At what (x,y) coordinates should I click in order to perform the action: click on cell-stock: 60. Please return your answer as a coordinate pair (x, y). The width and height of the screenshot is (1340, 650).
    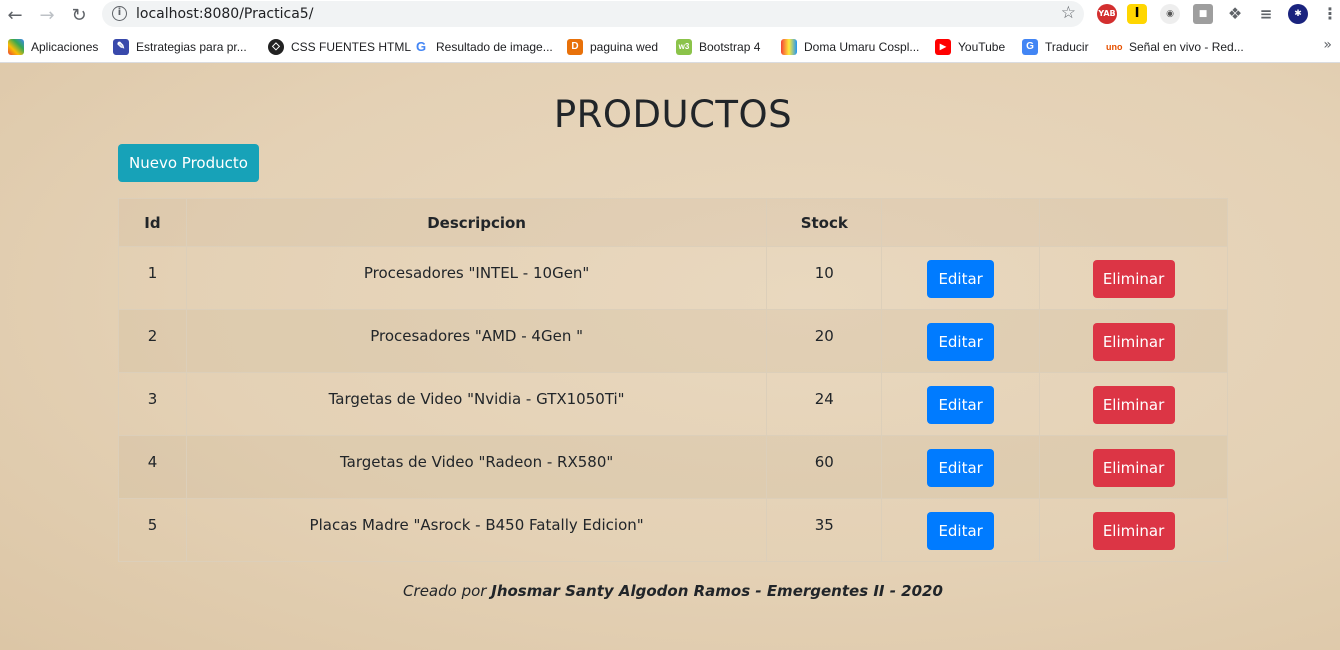
    Looking at the image, I should click on (824, 467).